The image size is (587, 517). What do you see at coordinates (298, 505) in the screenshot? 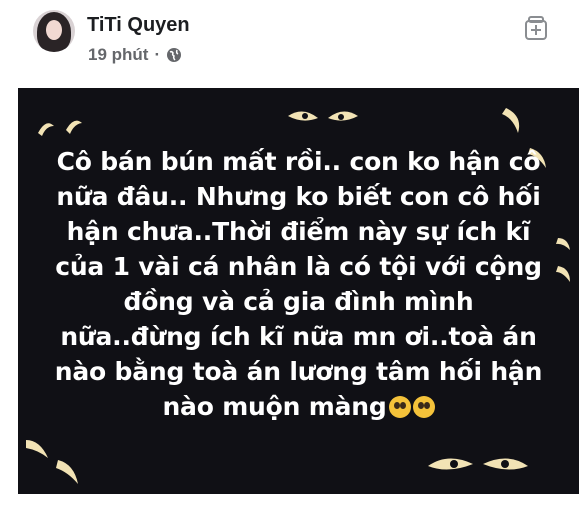
I see `post-footer` at bounding box center [298, 505].